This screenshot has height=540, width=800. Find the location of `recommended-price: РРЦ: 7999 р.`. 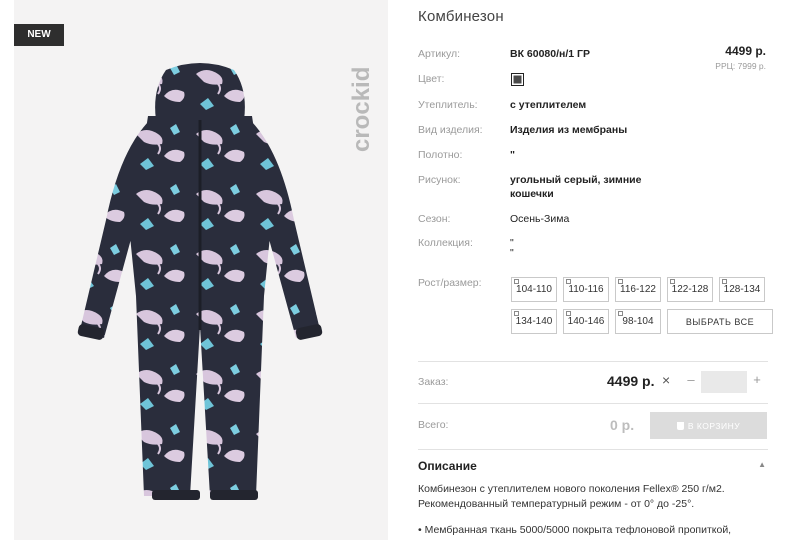

recommended-price: РРЦ: 7999 р. is located at coordinates (740, 66).